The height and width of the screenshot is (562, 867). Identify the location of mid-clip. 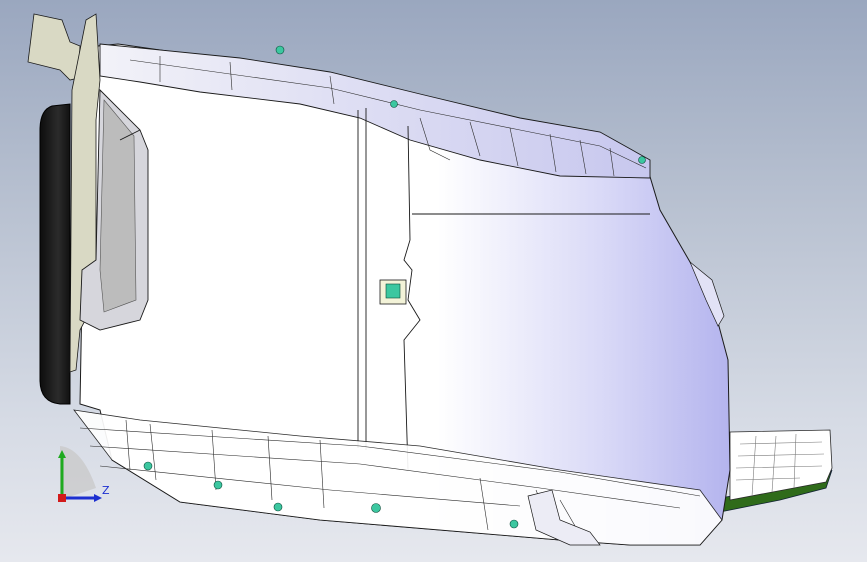
(393, 292).